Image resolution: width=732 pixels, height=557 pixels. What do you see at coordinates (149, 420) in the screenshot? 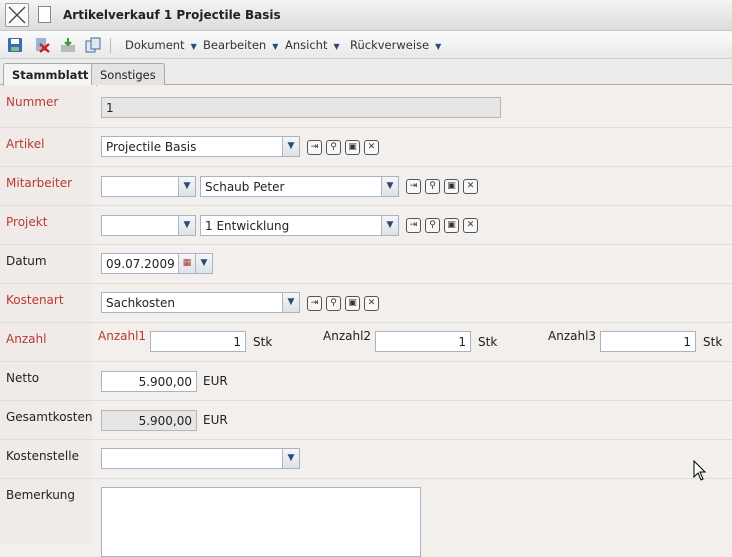
I see `gesamtkosten-field: 5.900,00` at bounding box center [149, 420].